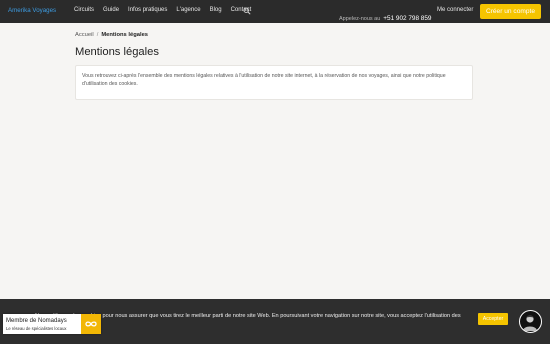 The image size is (550, 344). Describe the element at coordinates (147, 10) in the screenshot. I see `nav-item-infos-pratiques: Infos pratiques` at that location.